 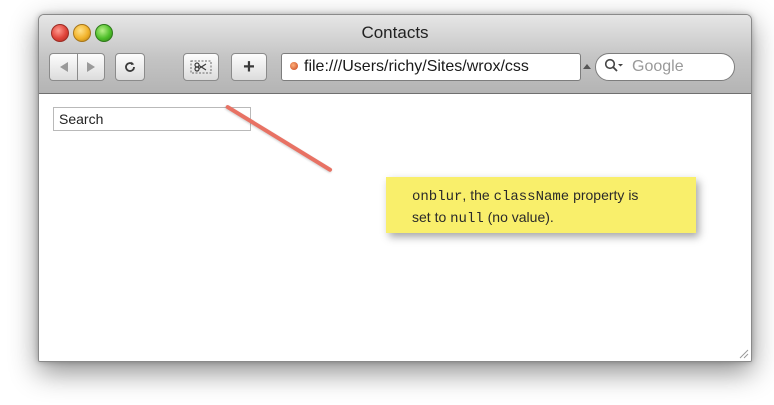 I want to click on window-title: Contacts, so click(x=395, y=32).